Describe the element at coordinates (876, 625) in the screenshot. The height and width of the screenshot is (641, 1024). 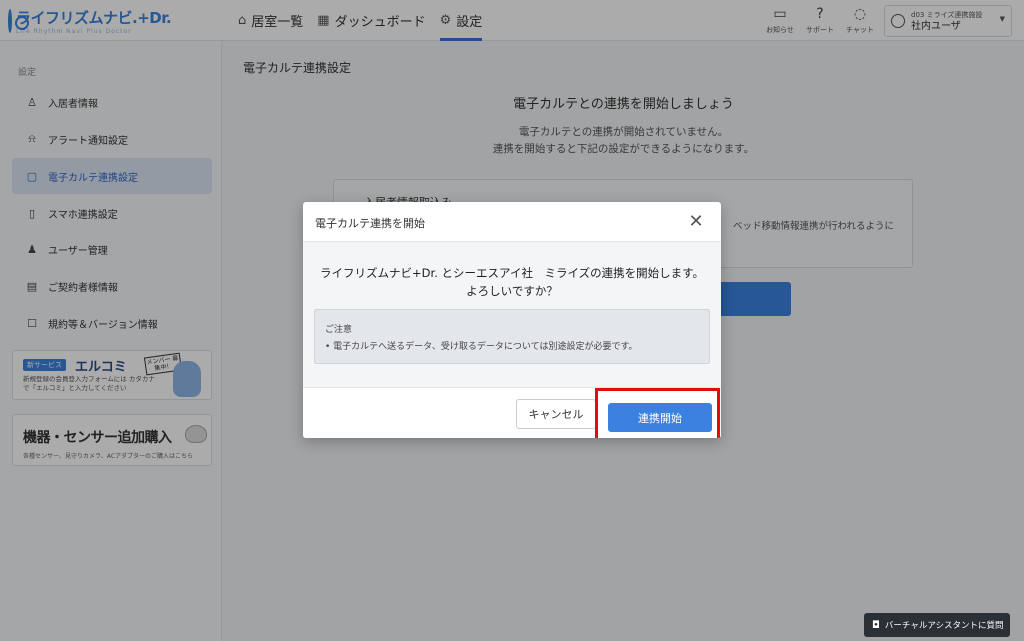
I see `robot-icon: ◘` at that location.